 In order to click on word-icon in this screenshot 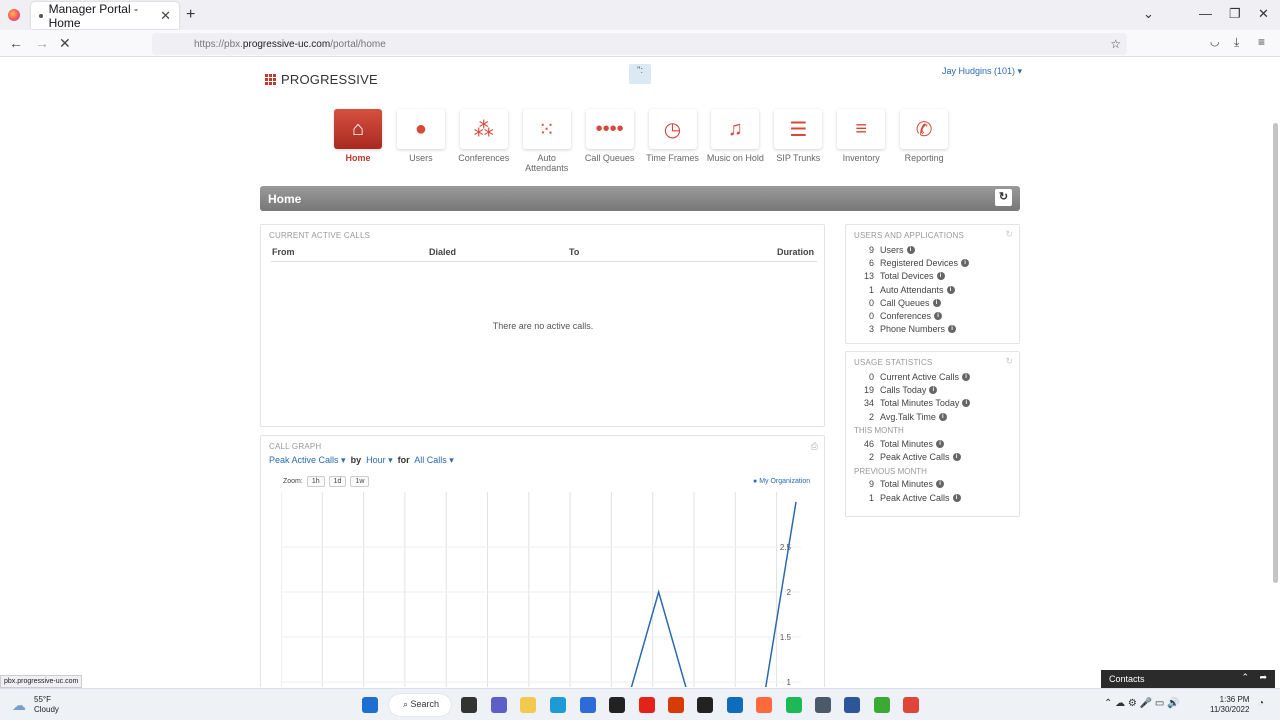, I will do `click(852, 705)`.